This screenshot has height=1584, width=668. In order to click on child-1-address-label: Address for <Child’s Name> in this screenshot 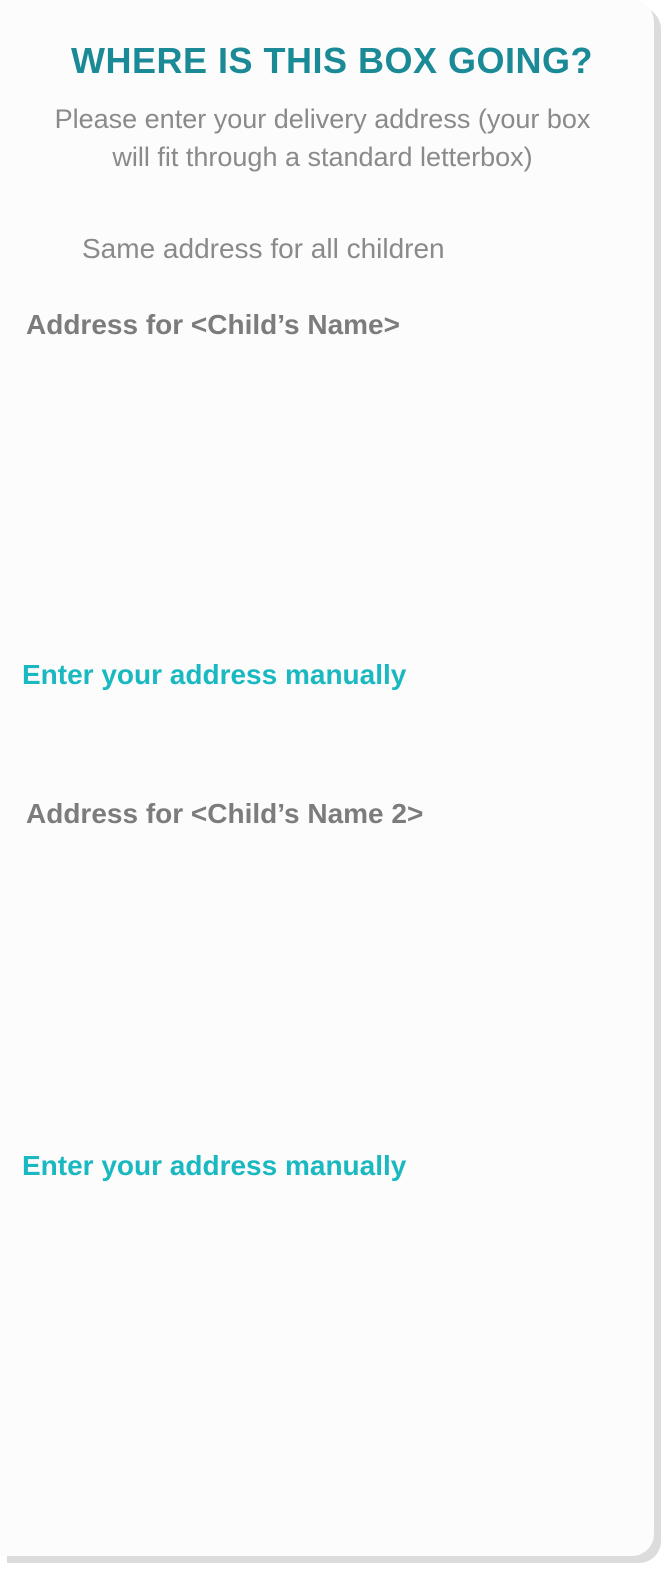, I will do `click(213, 324)`.